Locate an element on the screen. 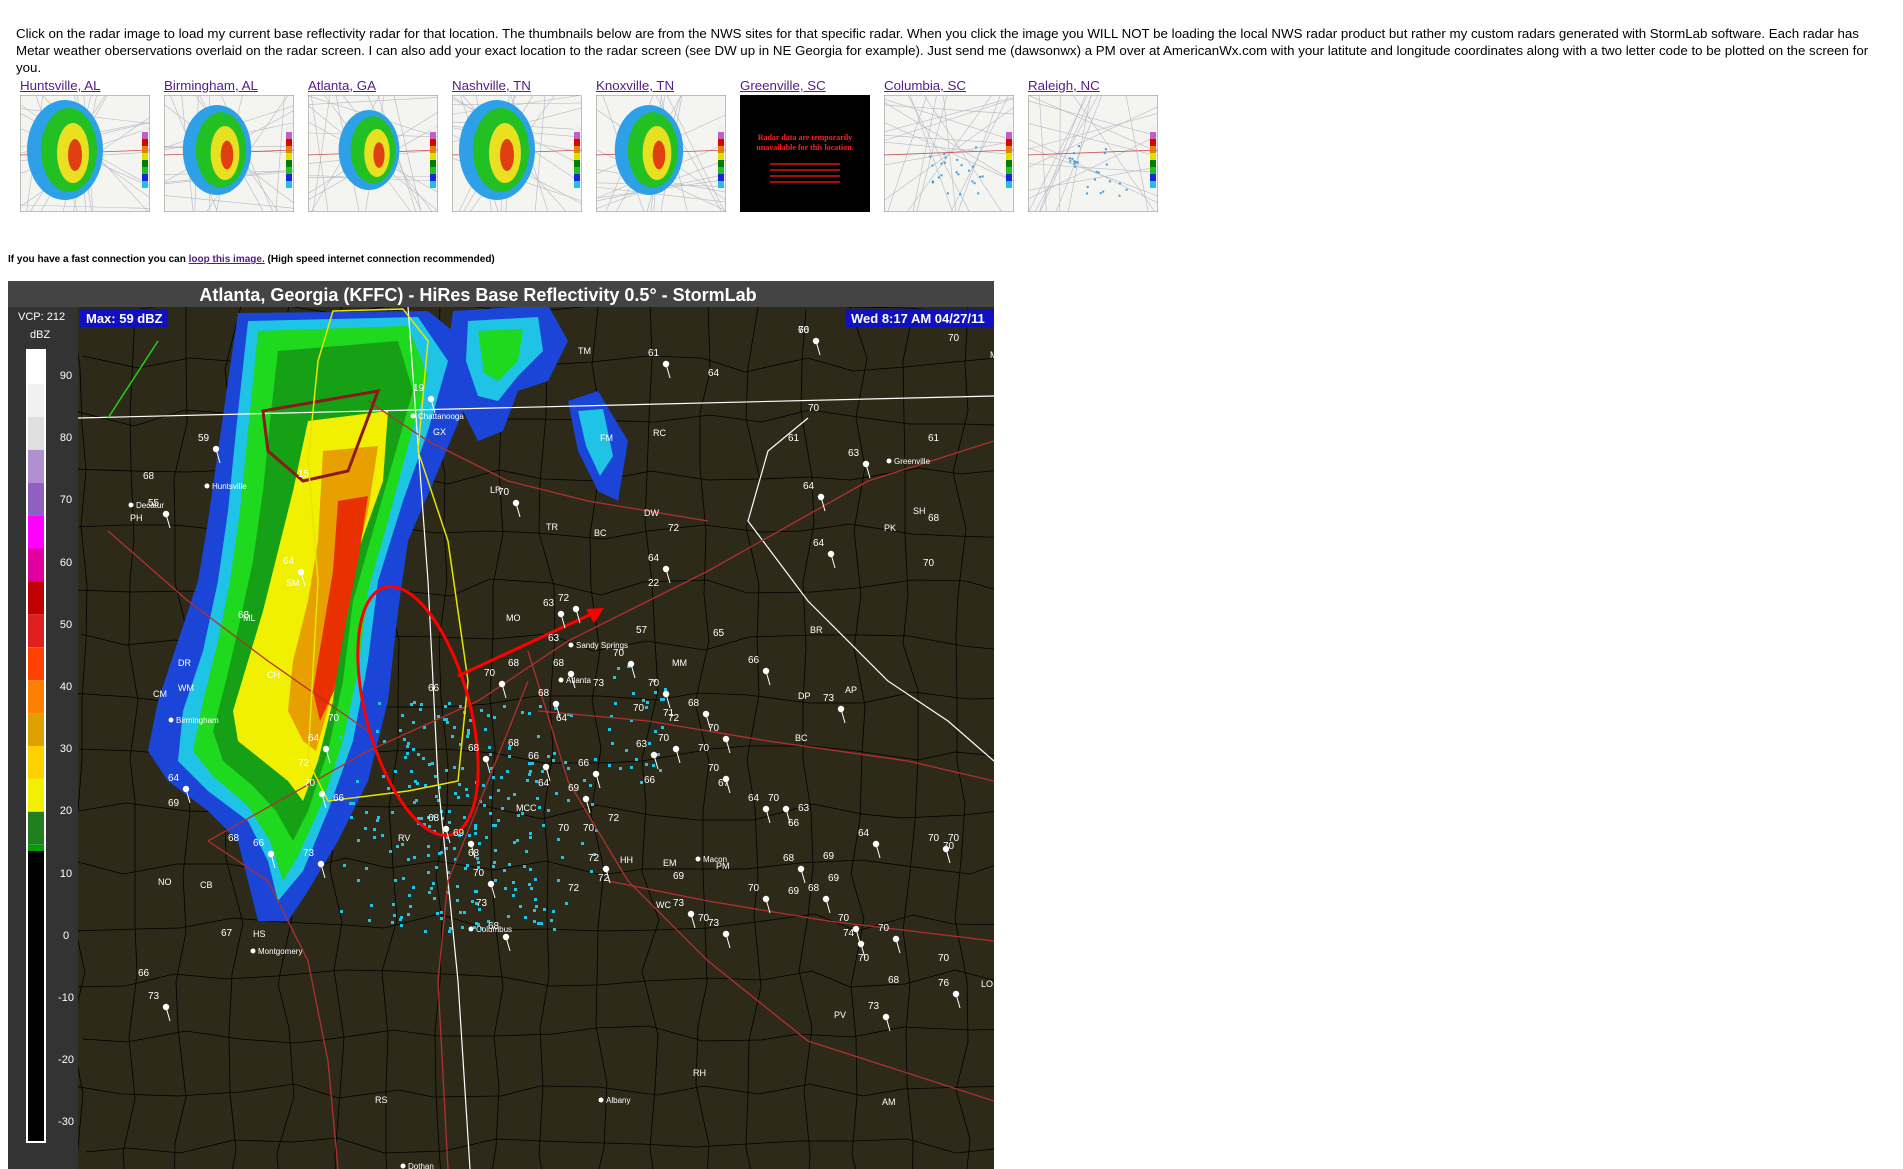  thumbnail-link: Birmingham, AL is located at coordinates (229, 85).